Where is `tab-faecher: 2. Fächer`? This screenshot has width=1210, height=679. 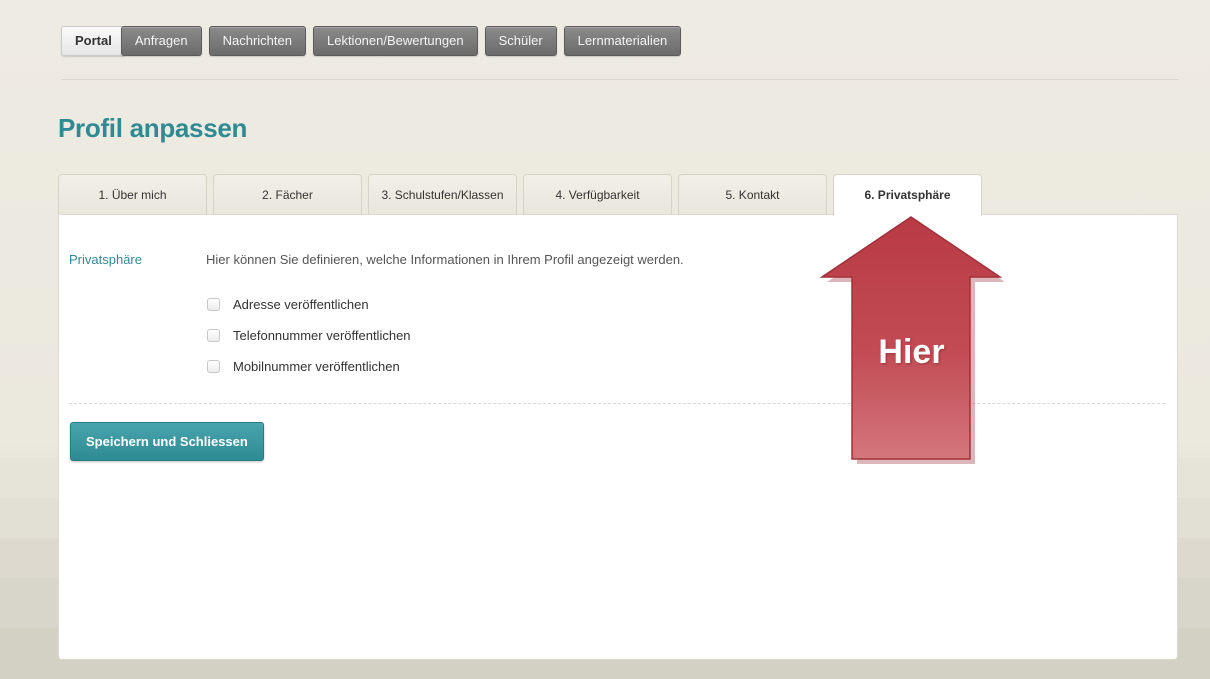 tab-faecher: 2. Fächer is located at coordinates (287, 194).